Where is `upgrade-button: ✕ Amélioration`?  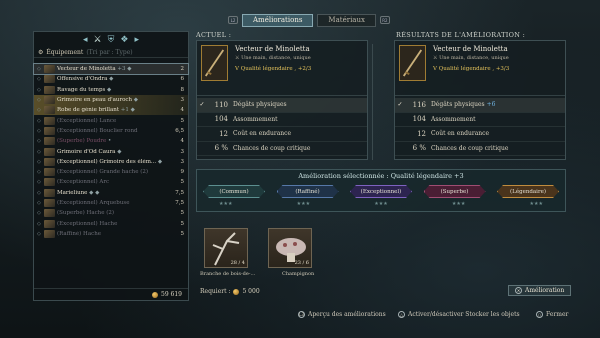
upgrade-button: ✕ Amélioration is located at coordinates (540, 290).